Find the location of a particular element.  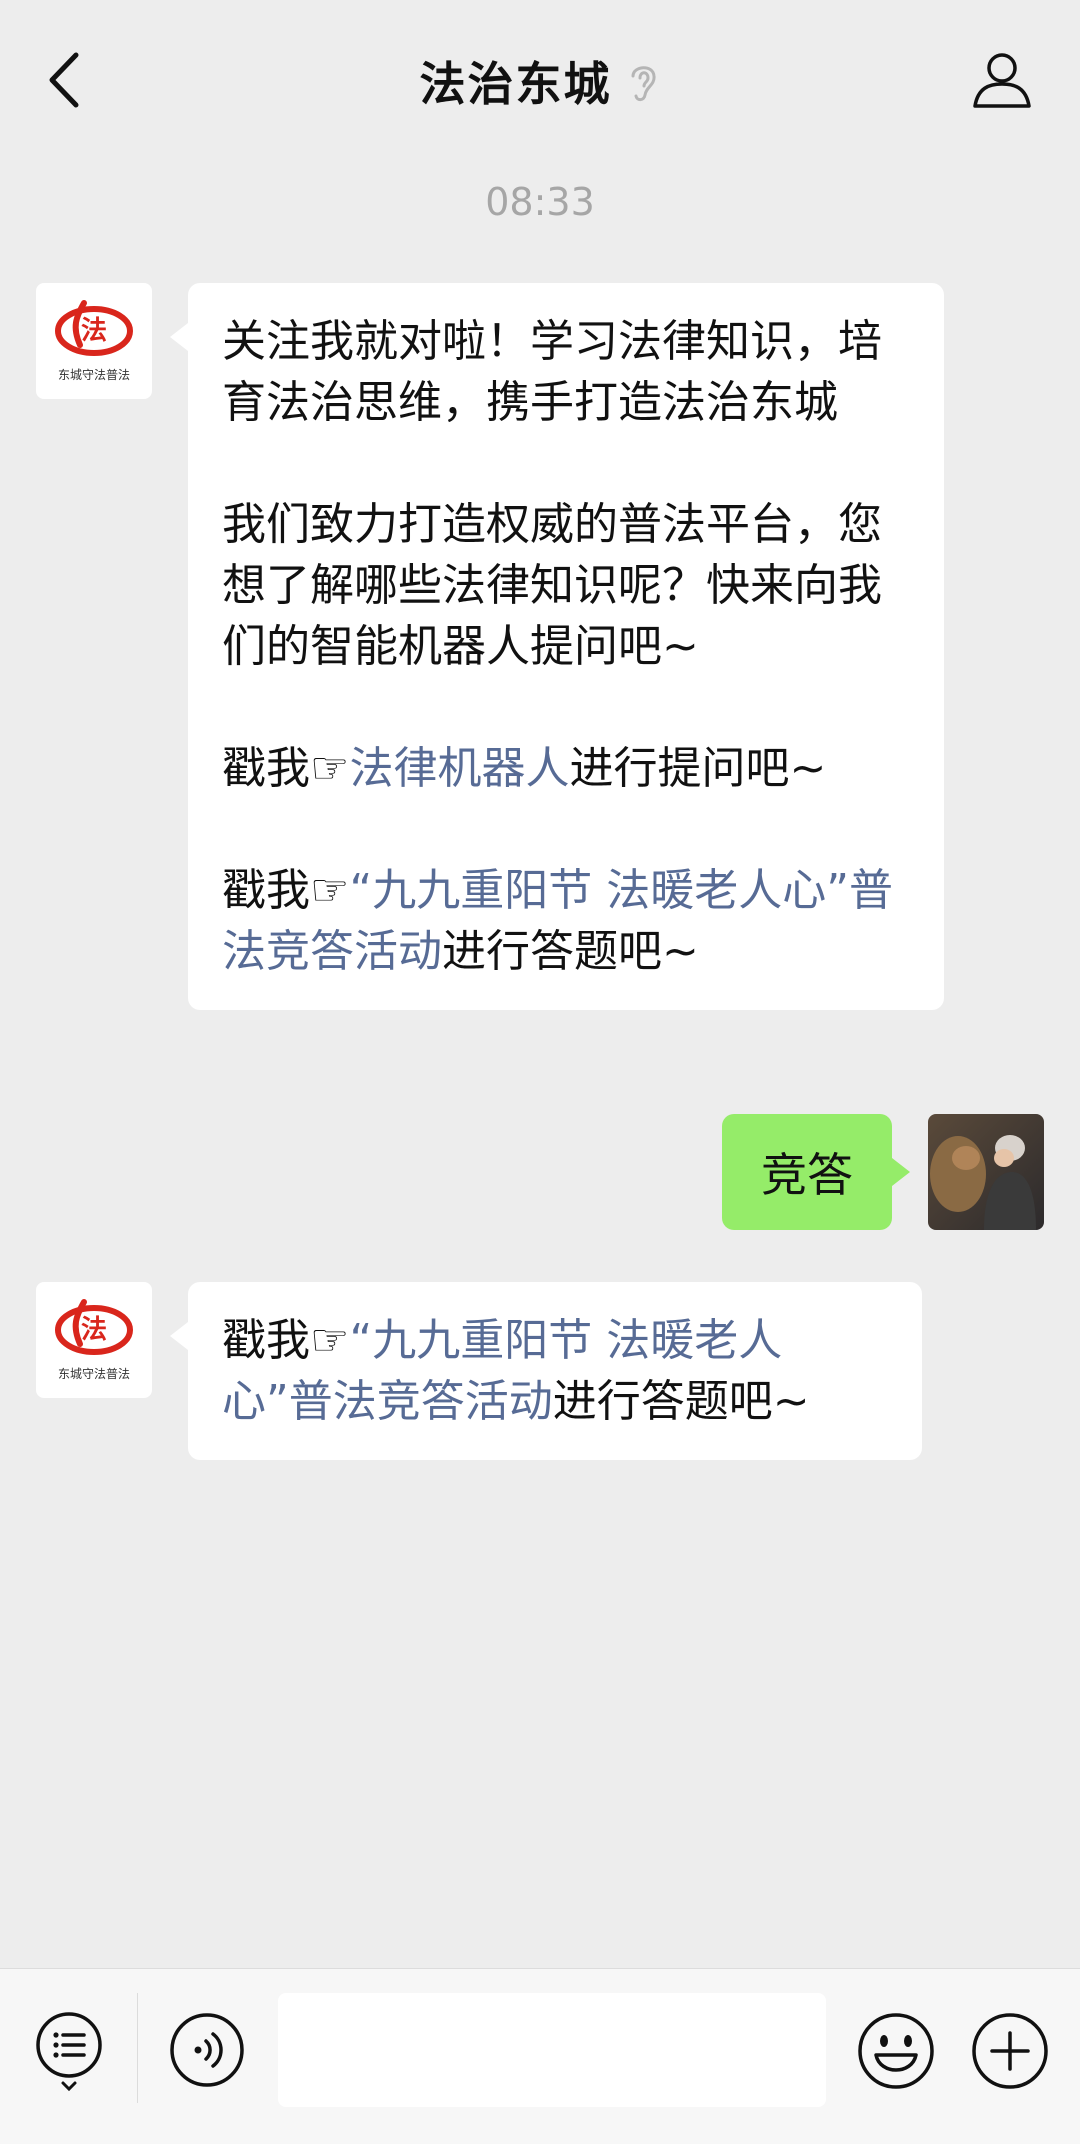

input-bar is located at coordinates (540, 2056).